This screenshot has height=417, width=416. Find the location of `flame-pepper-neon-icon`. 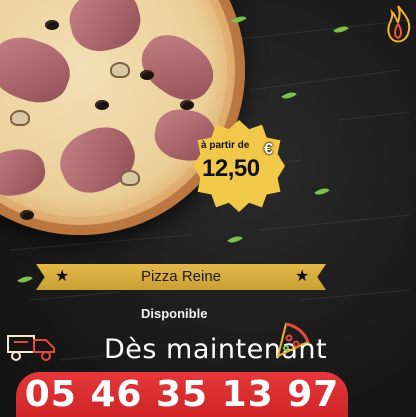

flame-pepper-neon-icon is located at coordinates (399, 24).